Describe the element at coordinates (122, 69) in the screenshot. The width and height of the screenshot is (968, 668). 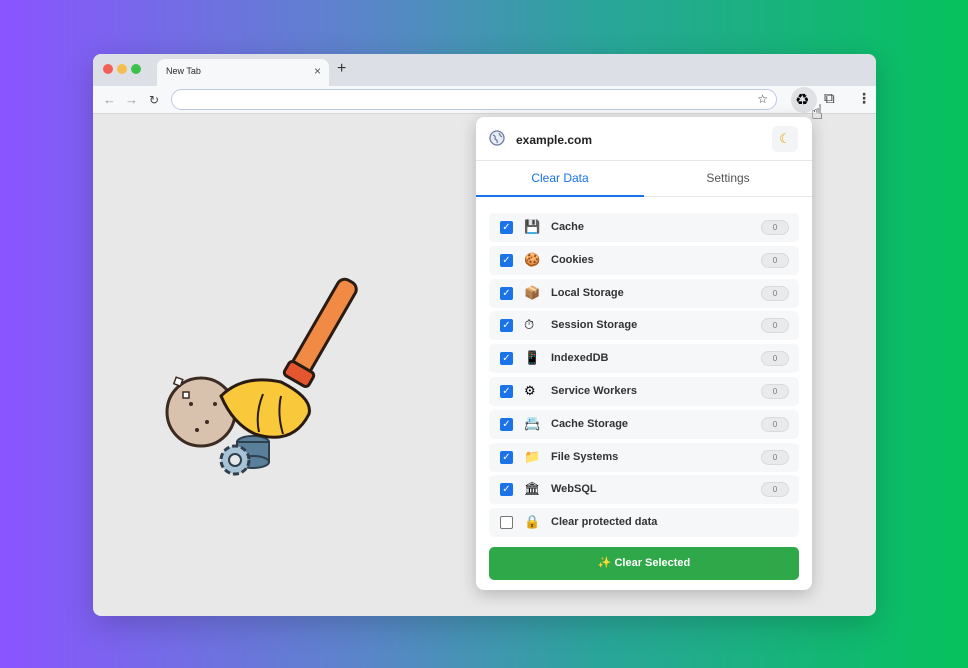
I see `minimize-window-button` at that location.